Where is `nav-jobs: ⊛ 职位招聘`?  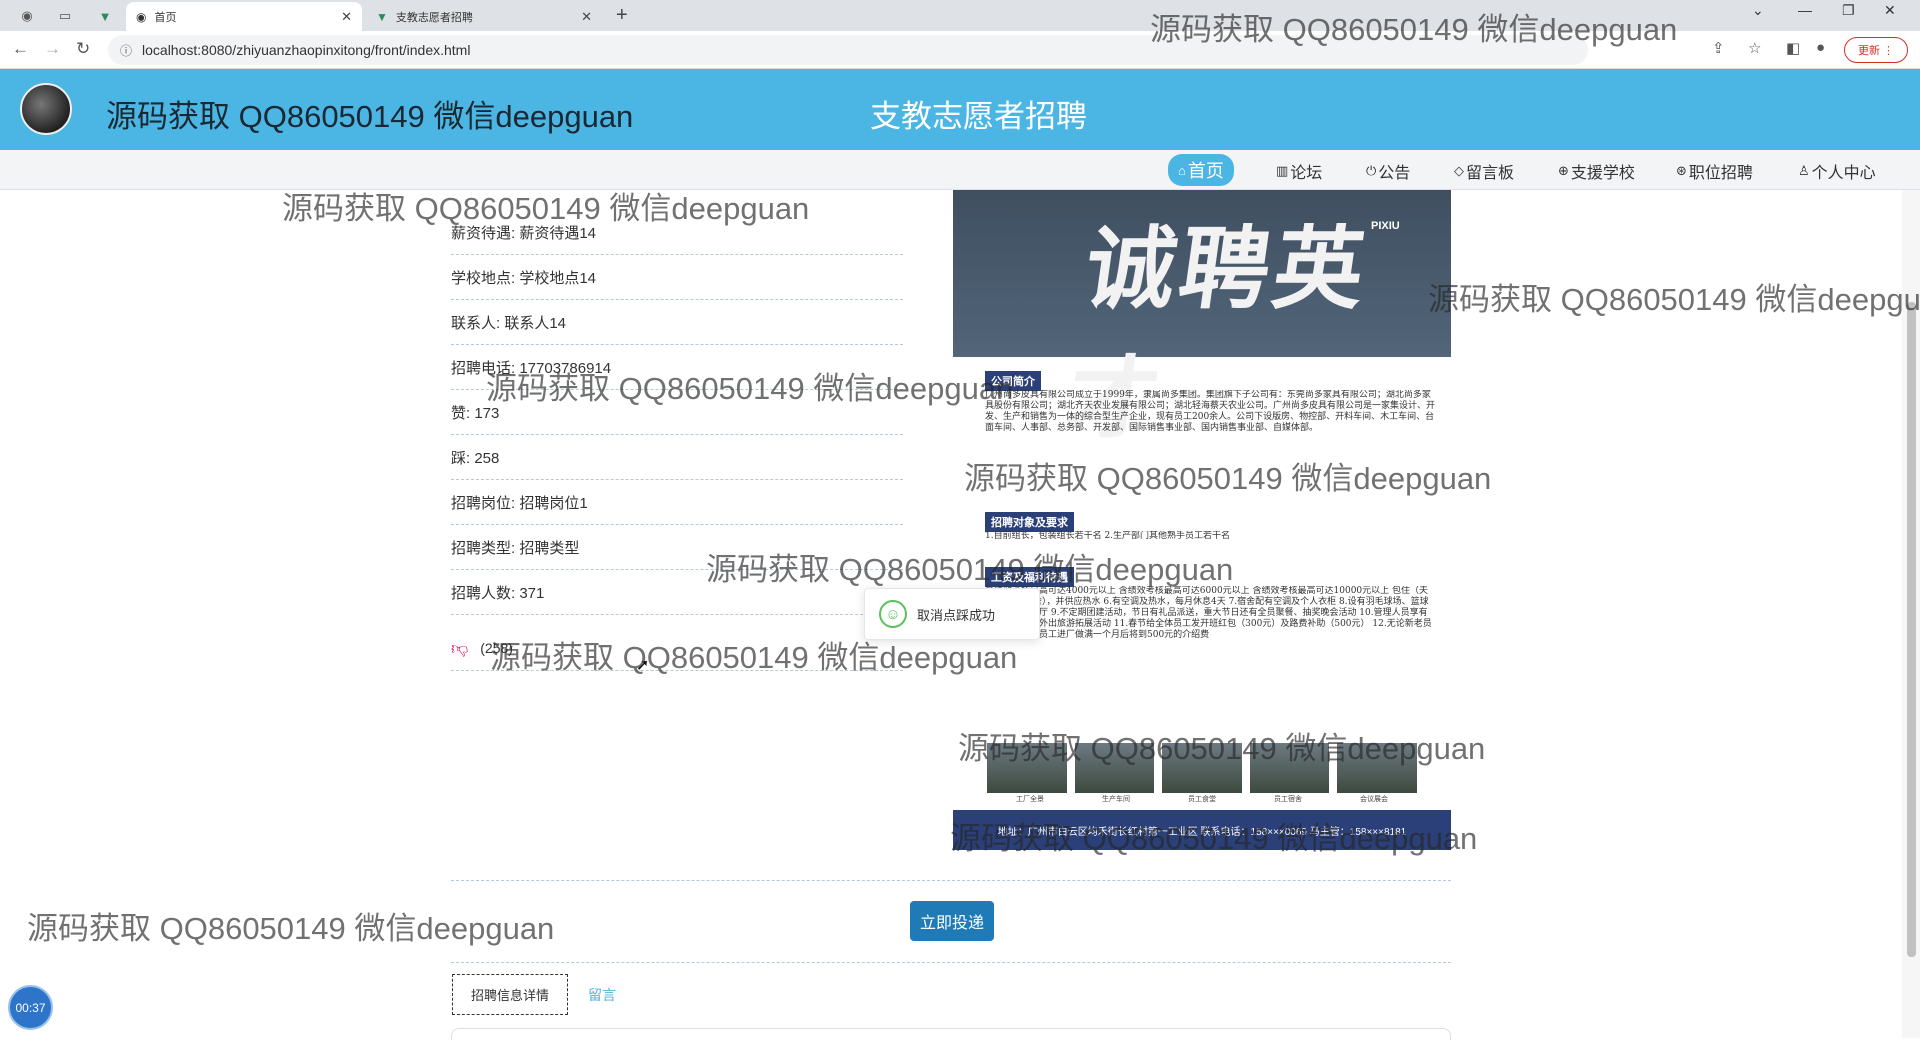
nav-jobs: ⊛ 职位招聘 is located at coordinates (1714, 171).